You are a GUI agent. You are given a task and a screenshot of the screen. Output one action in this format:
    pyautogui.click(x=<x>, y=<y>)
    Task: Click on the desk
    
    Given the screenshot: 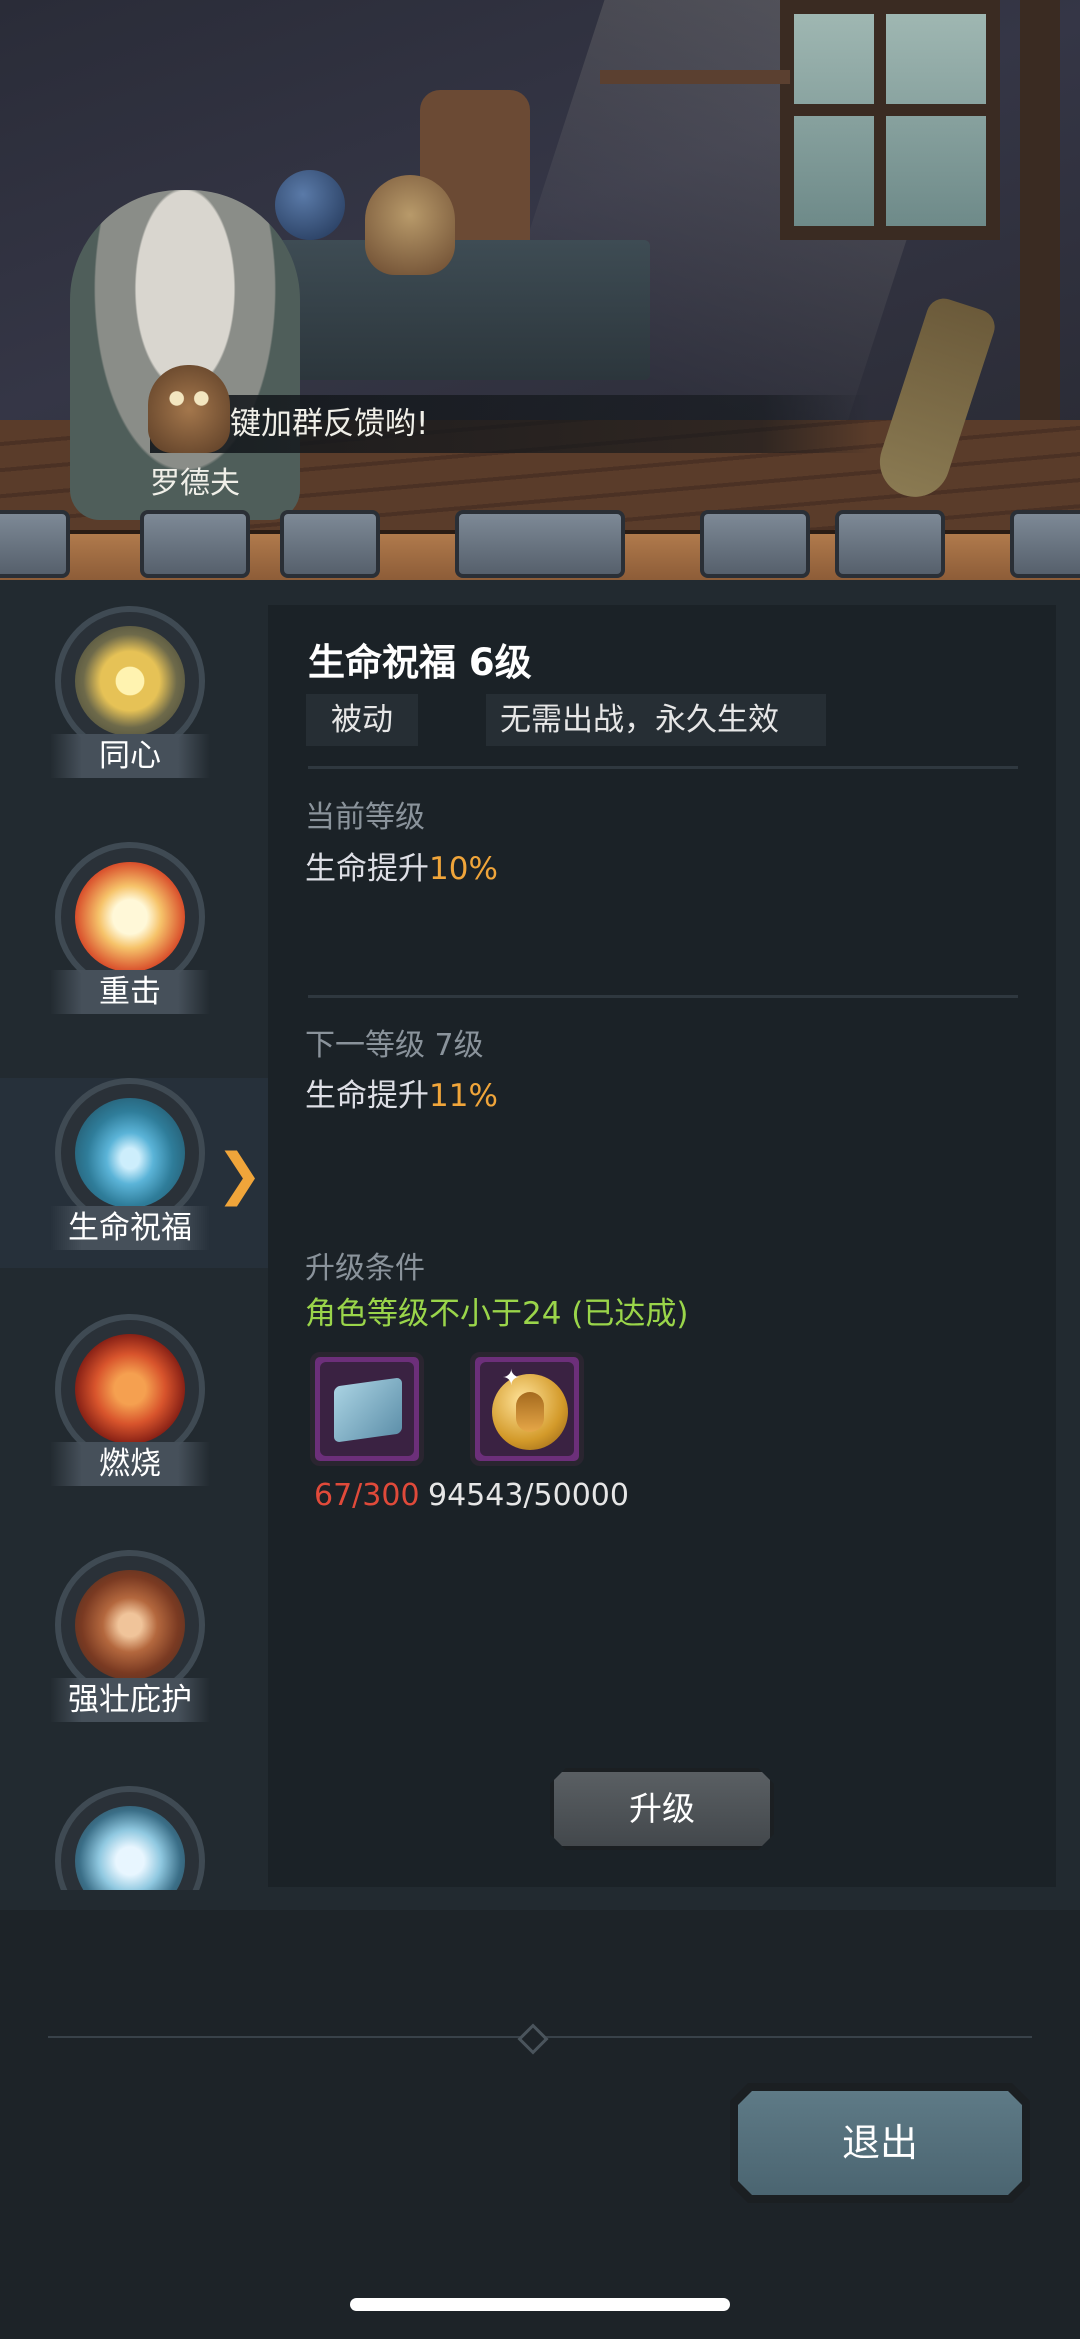 What is the action you would take?
    pyautogui.click(x=460, y=310)
    